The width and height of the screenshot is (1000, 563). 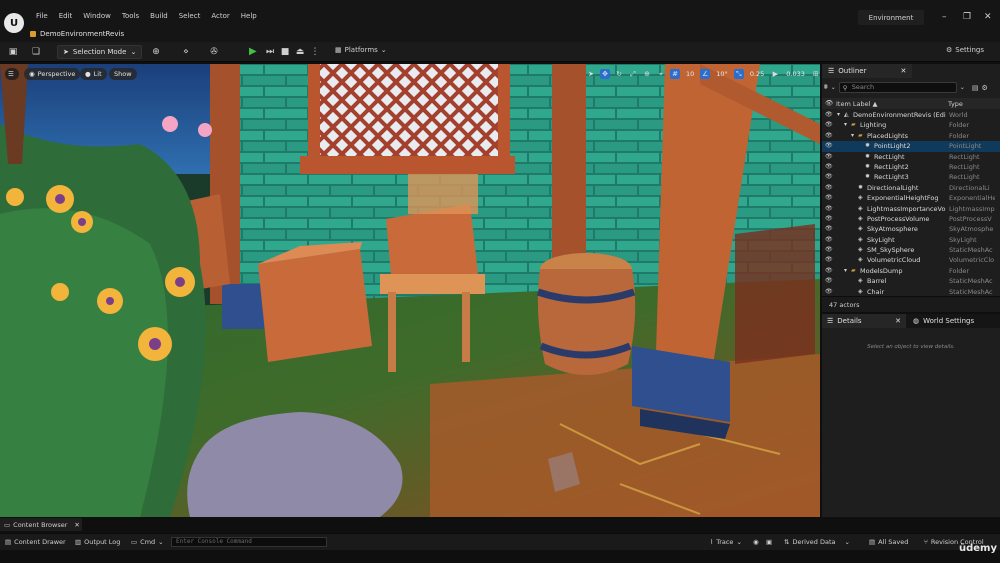 I want to click on trace-button: ⌇ Trace ⌄, so click(x=726, y=542).